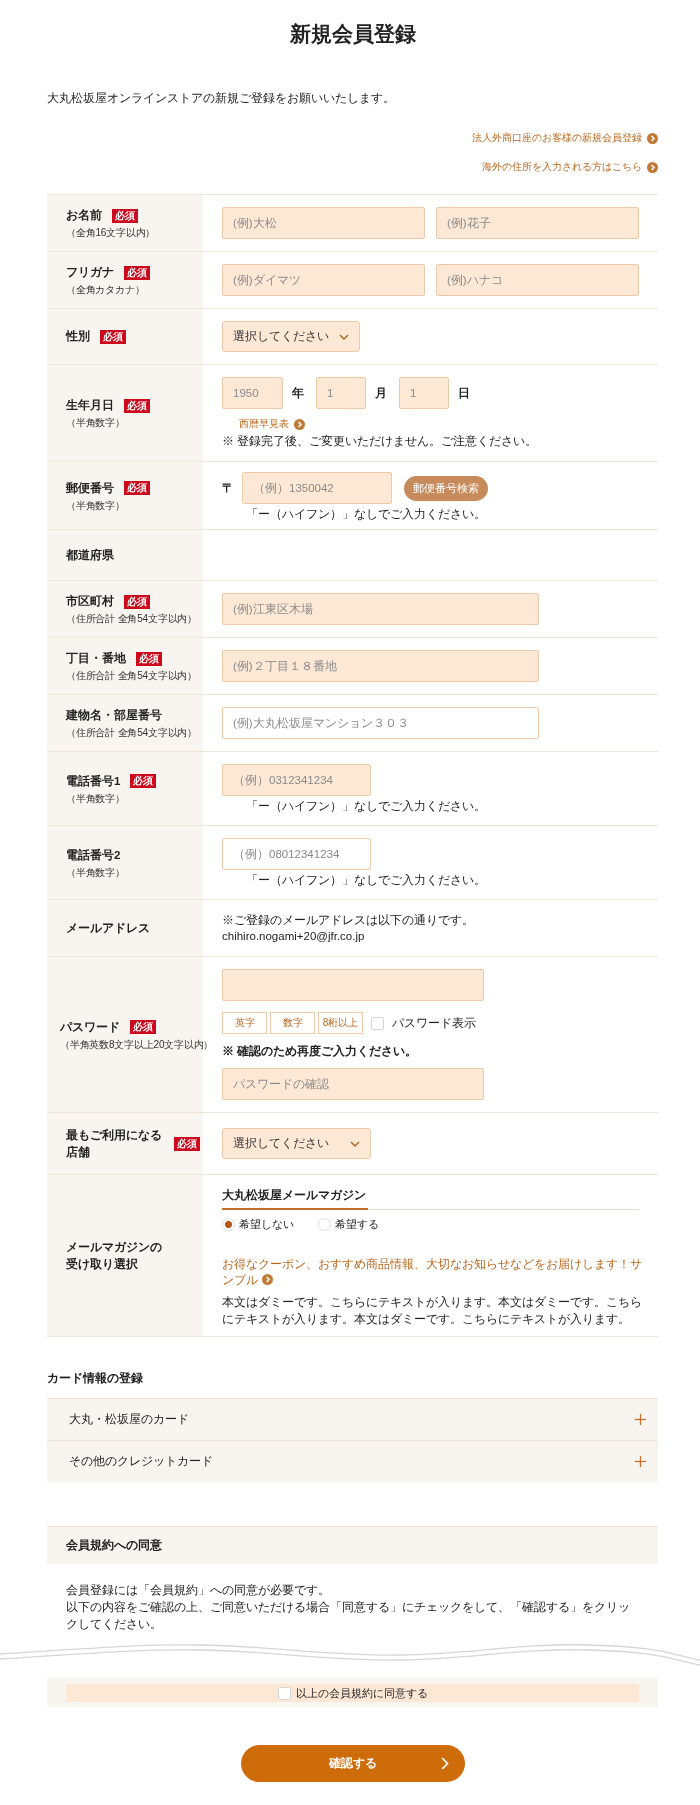 This screenshot has height=1805, width=700. What do you see at coordinates (93, 781) in the screenshot?
I see `field-label: 電話番号1` at bounding box center [93, 781].